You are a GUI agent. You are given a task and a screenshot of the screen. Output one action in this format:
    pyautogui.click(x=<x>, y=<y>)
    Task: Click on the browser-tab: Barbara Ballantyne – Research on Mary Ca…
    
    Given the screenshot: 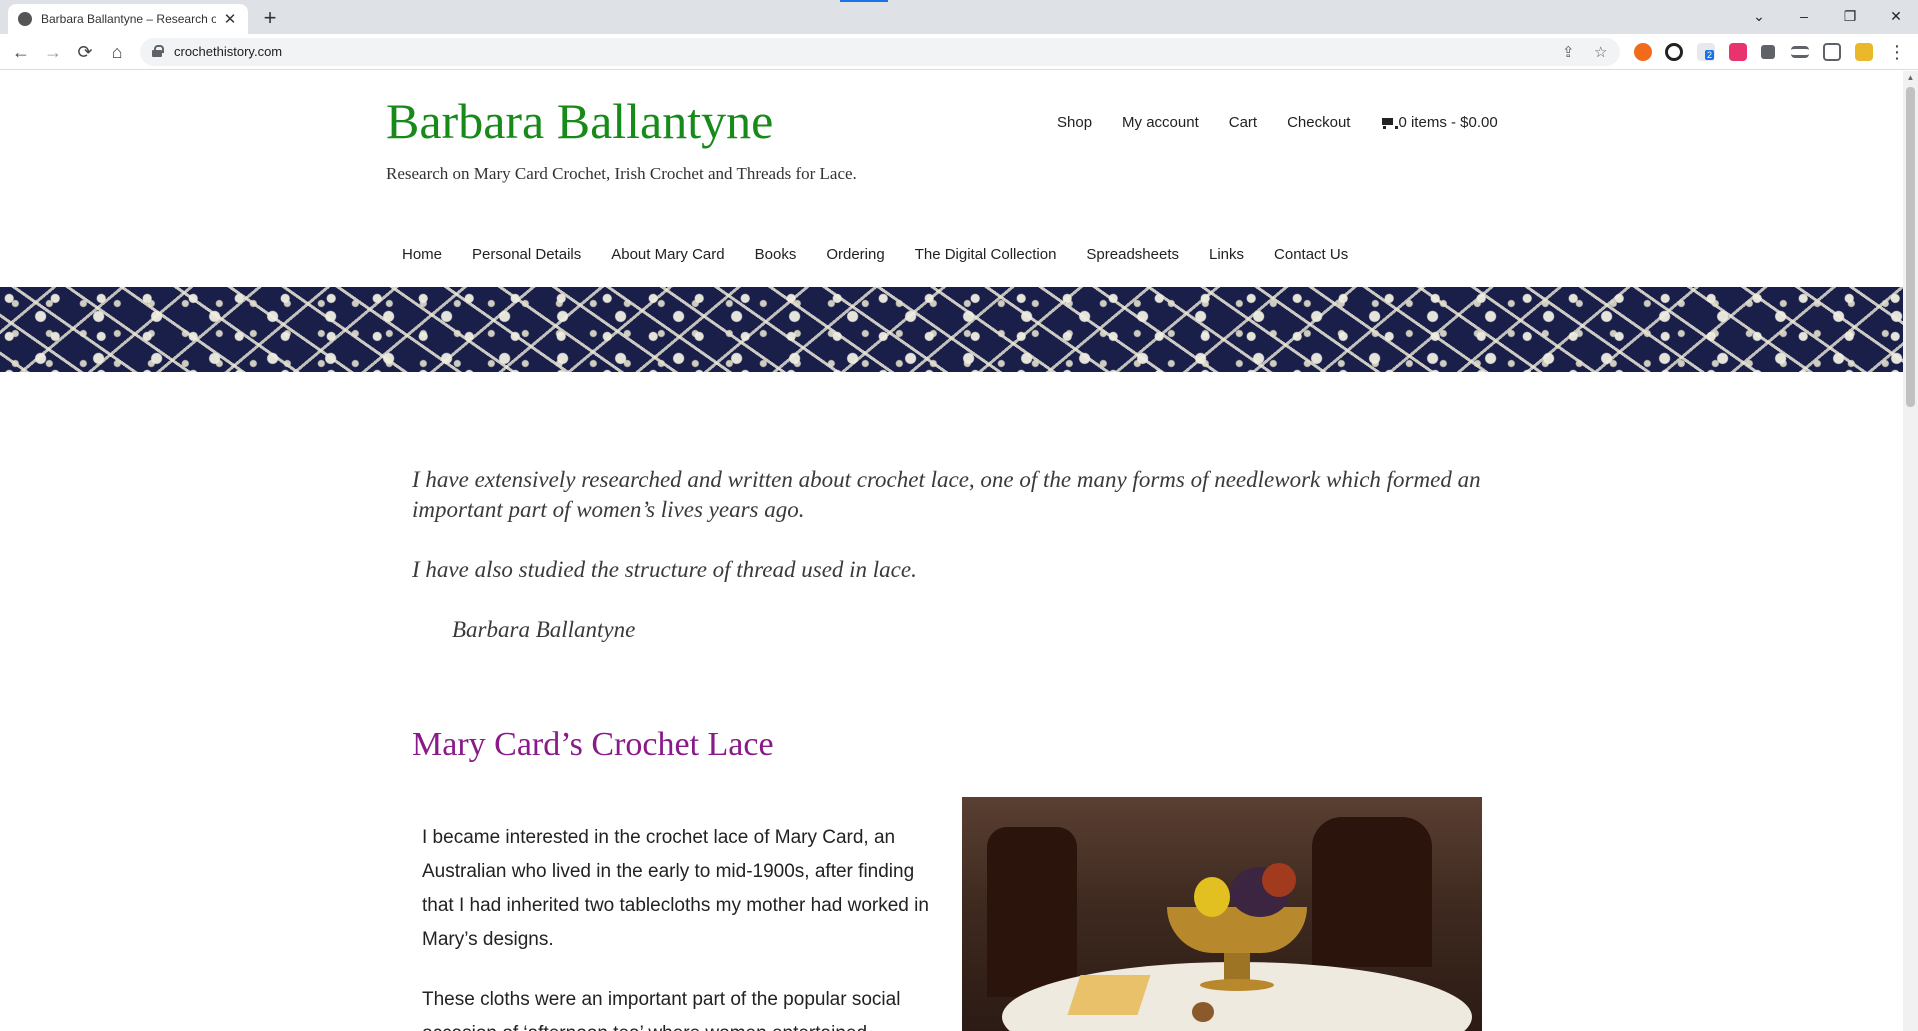 What is the action you would take?
    pyautogui.click(x=128, y=19)
    